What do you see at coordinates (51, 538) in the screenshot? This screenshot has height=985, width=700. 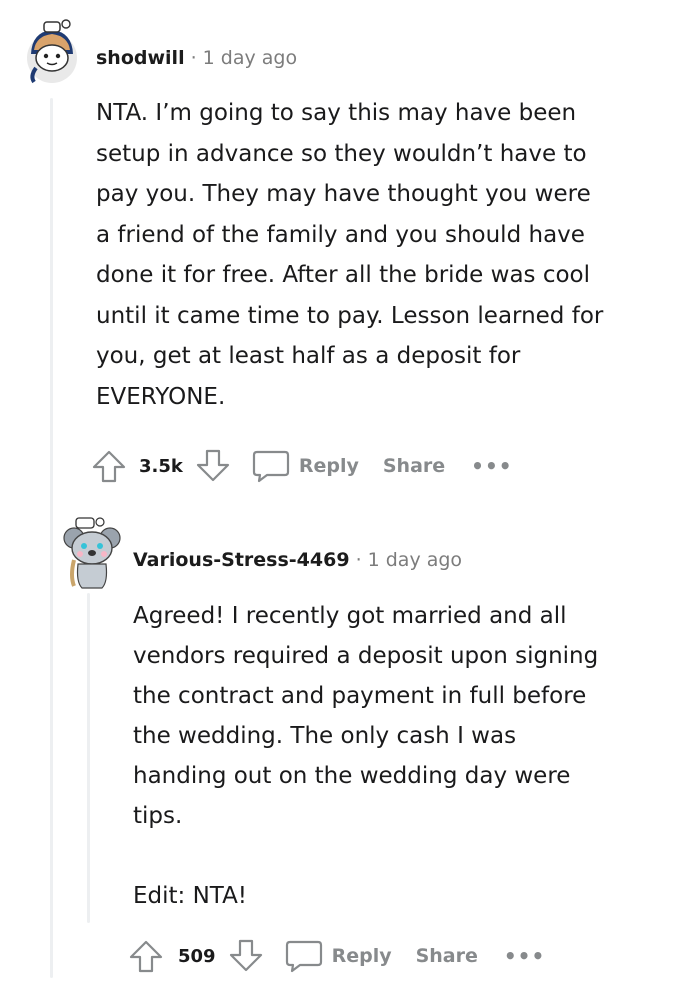 I see `thread-line` at bounding box center [51, 538].